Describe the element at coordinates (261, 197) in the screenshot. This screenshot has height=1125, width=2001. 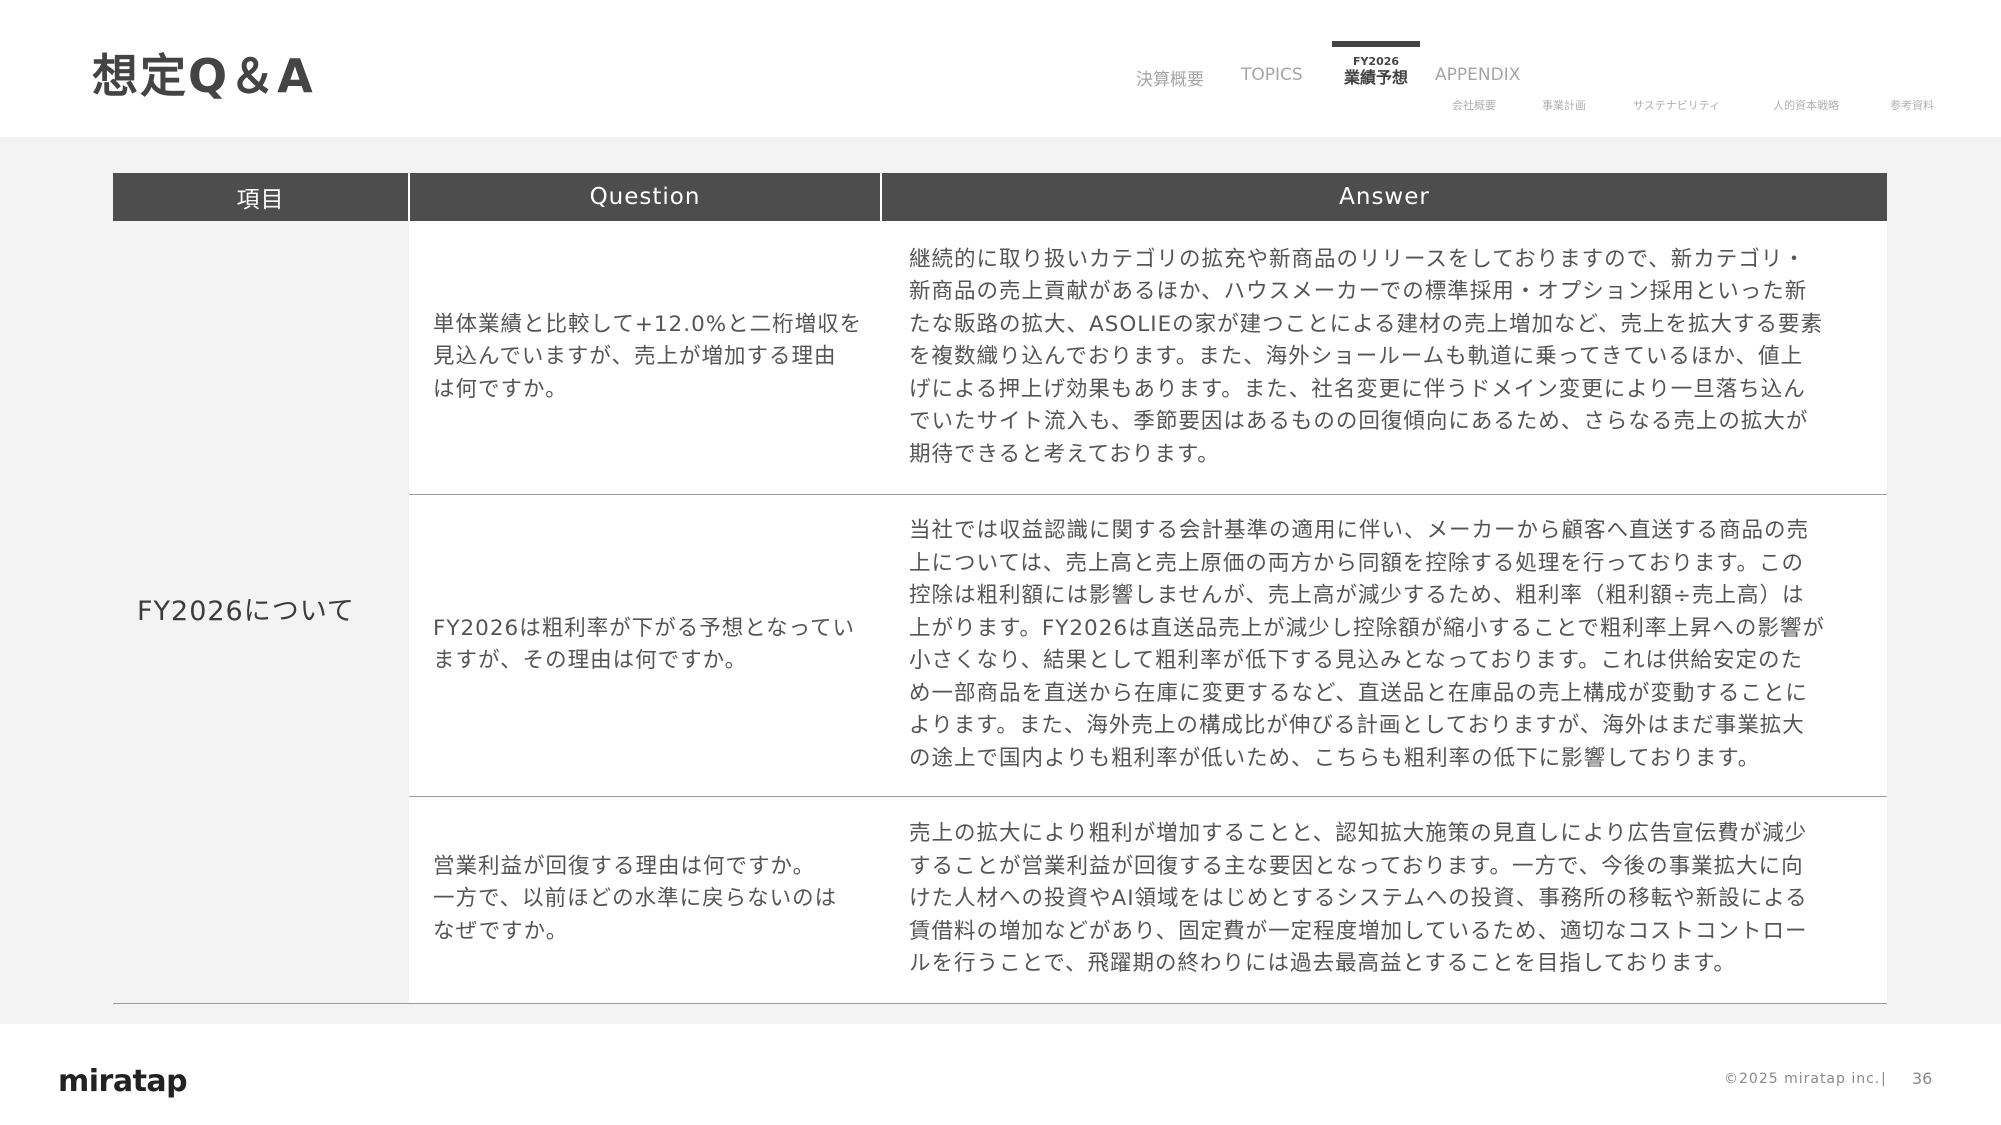
I see `column-header-item: 項目` at that location.